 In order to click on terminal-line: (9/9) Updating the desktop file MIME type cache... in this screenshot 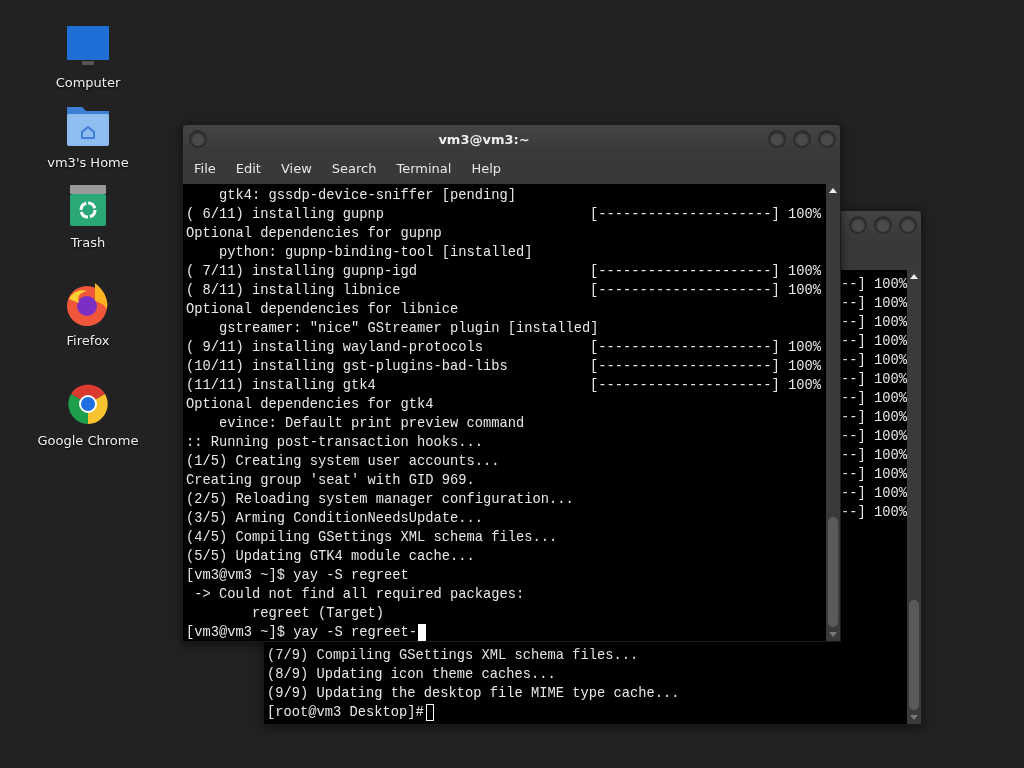, I will do `click(474, 694)`.